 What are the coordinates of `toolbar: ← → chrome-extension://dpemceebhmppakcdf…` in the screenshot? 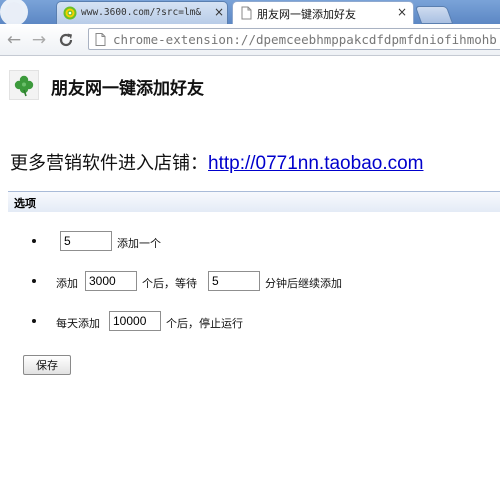 It's located at (250, 40).